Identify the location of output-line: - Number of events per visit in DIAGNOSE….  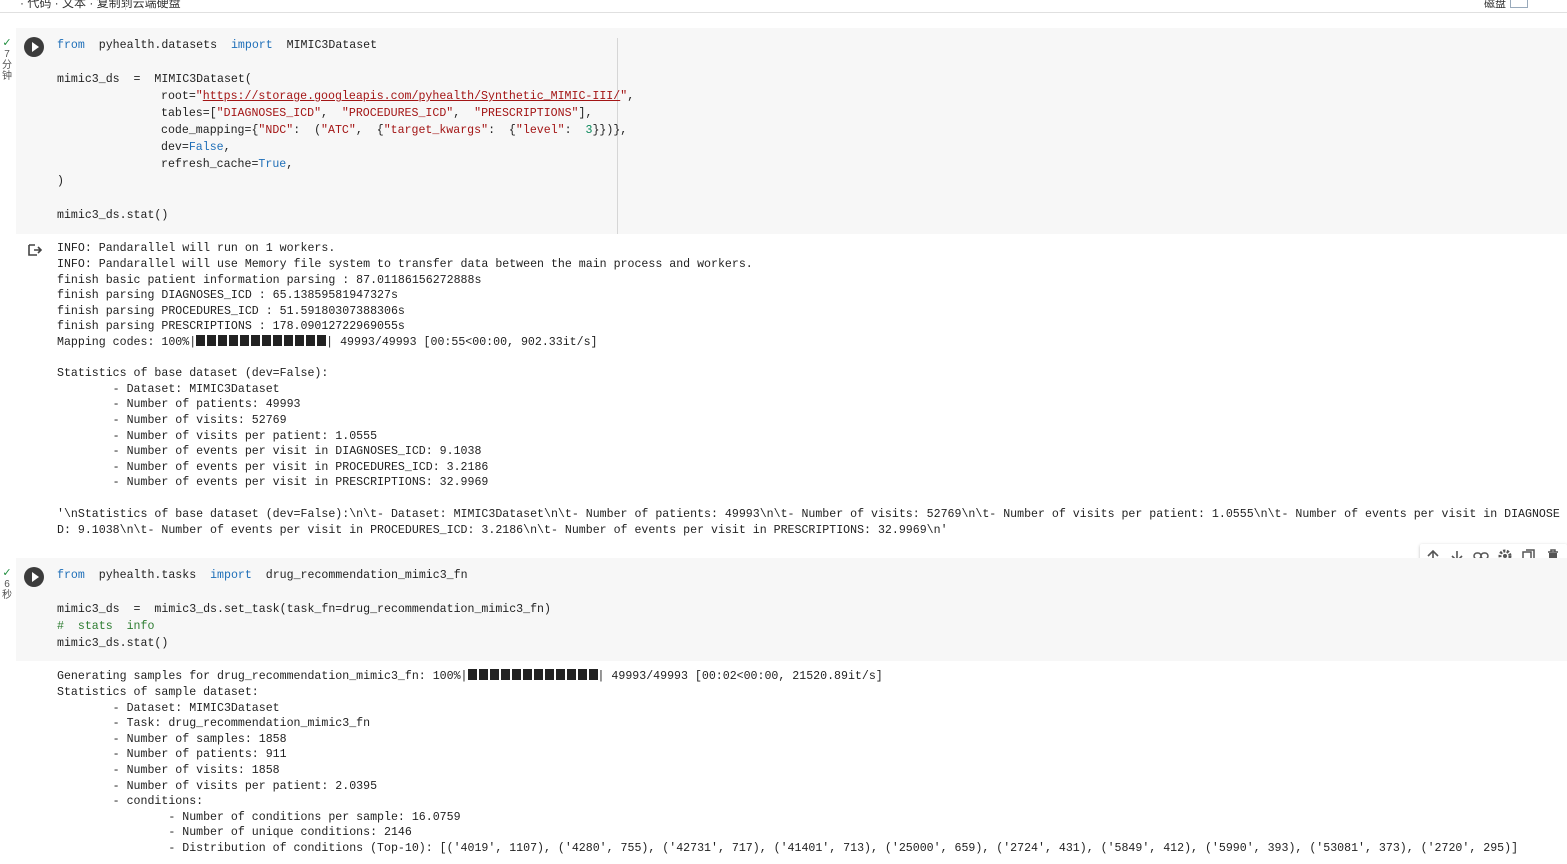
(269, 451).